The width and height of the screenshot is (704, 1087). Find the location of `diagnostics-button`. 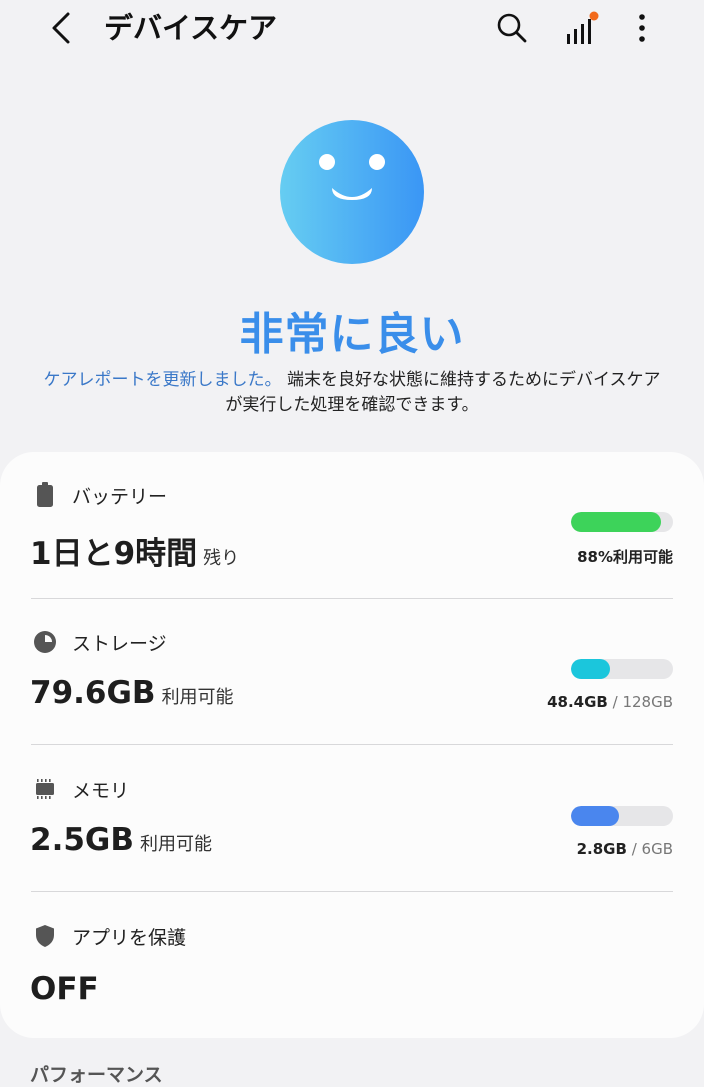

diagnostics-button is located at coordinates (580, 28).